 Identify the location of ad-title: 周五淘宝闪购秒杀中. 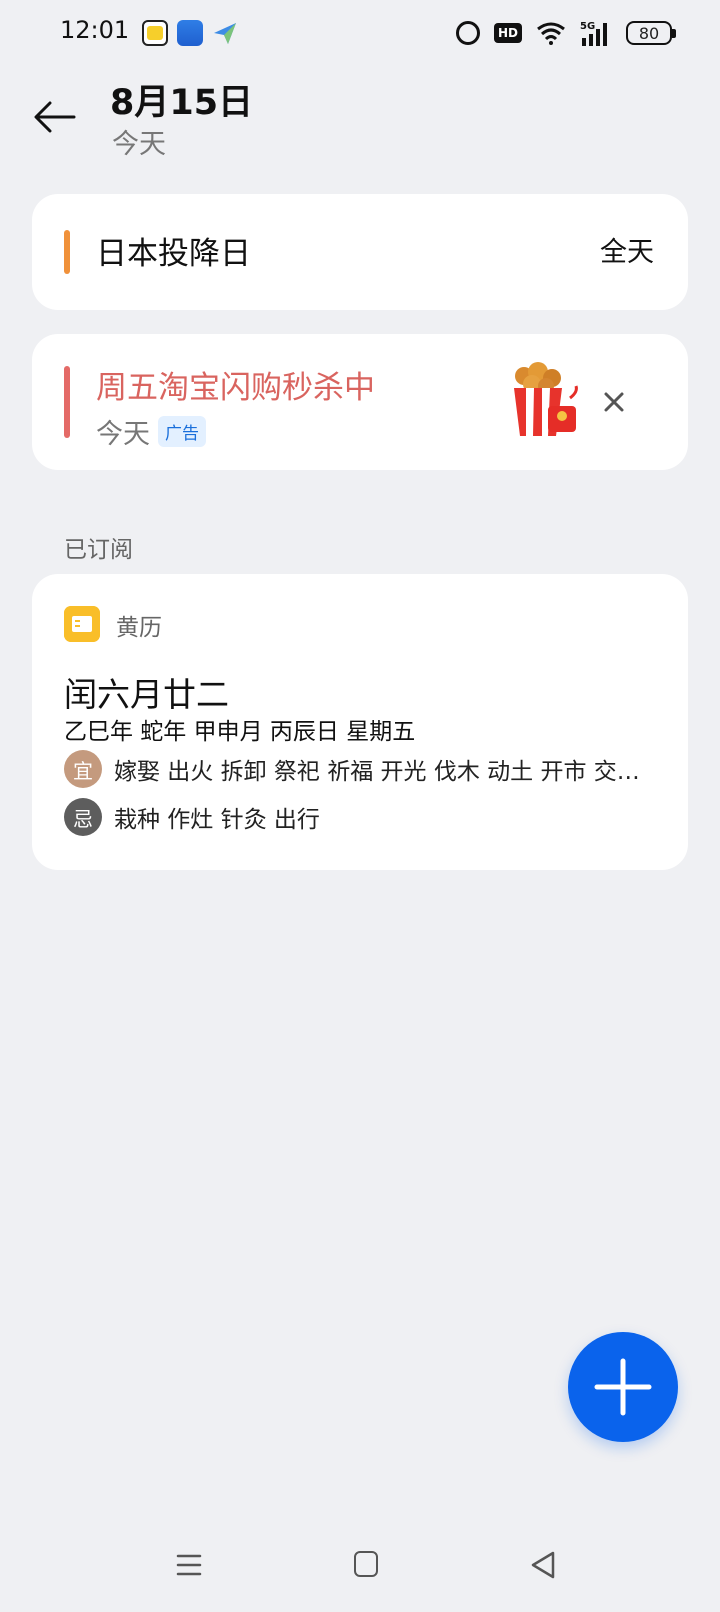
(235, 388).